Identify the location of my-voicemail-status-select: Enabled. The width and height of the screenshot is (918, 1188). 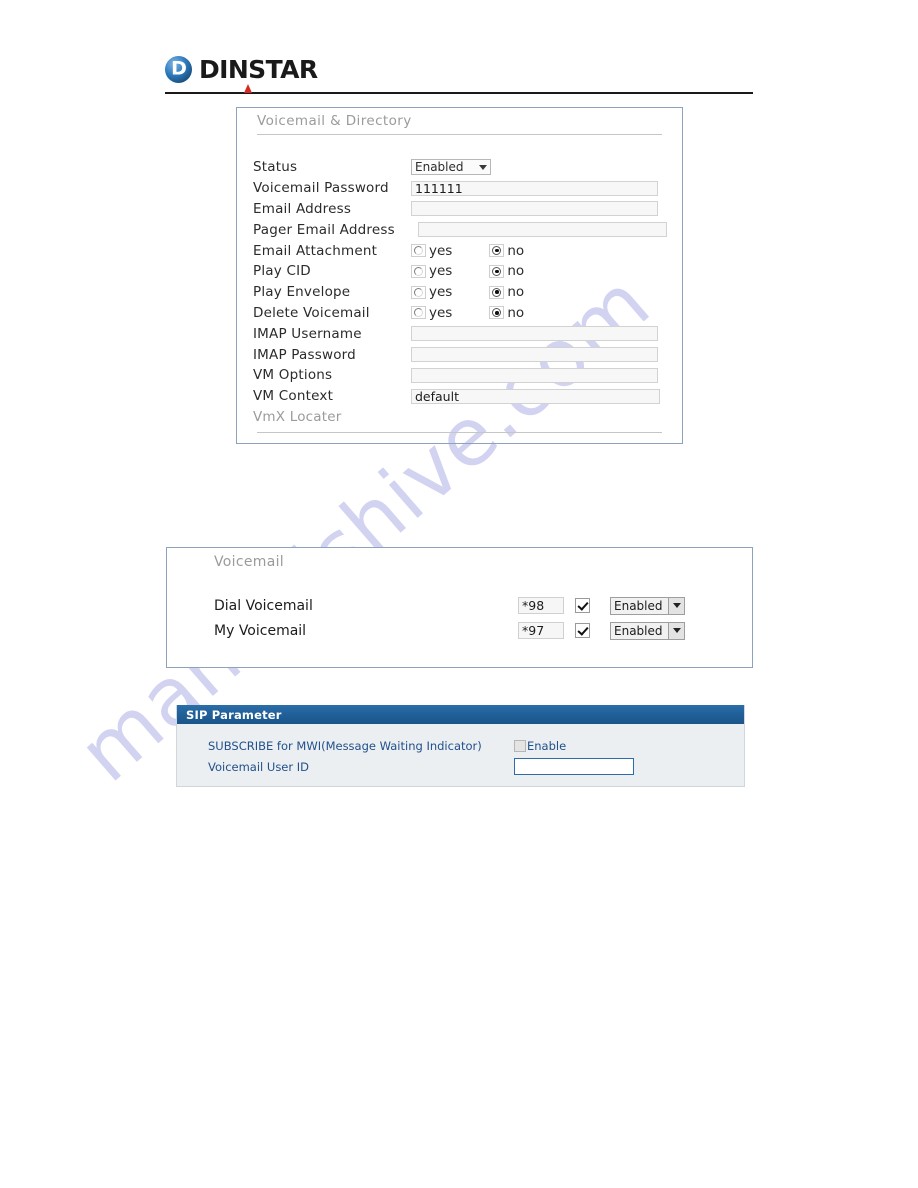
(647, 630).